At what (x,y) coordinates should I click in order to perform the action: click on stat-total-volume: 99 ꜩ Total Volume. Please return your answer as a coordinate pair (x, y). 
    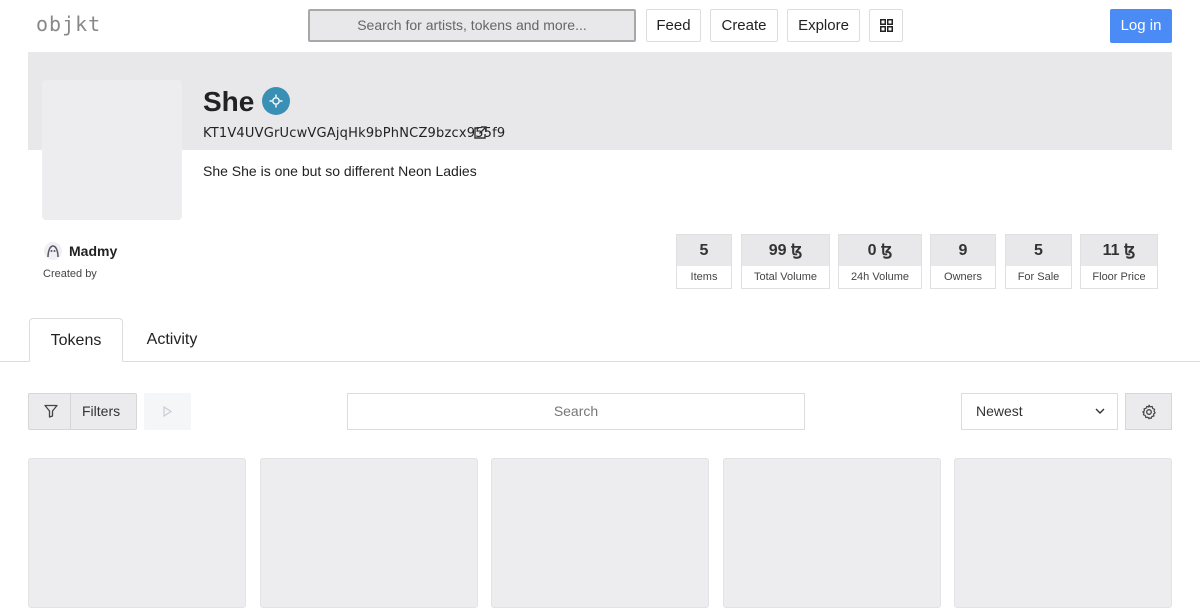
    Looking at the image, I should click on (785, 261).